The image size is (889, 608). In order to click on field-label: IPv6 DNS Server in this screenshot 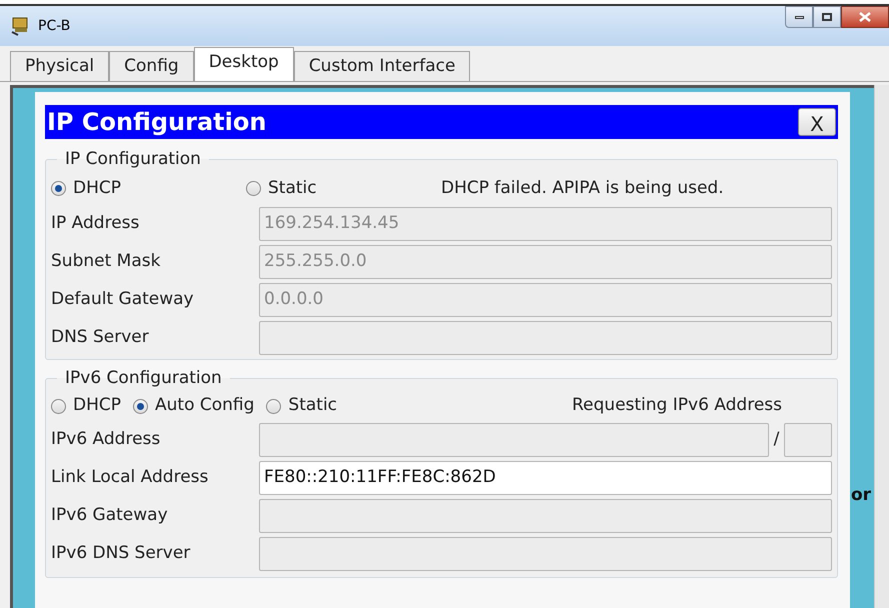, I will do `click(121, 554)`.